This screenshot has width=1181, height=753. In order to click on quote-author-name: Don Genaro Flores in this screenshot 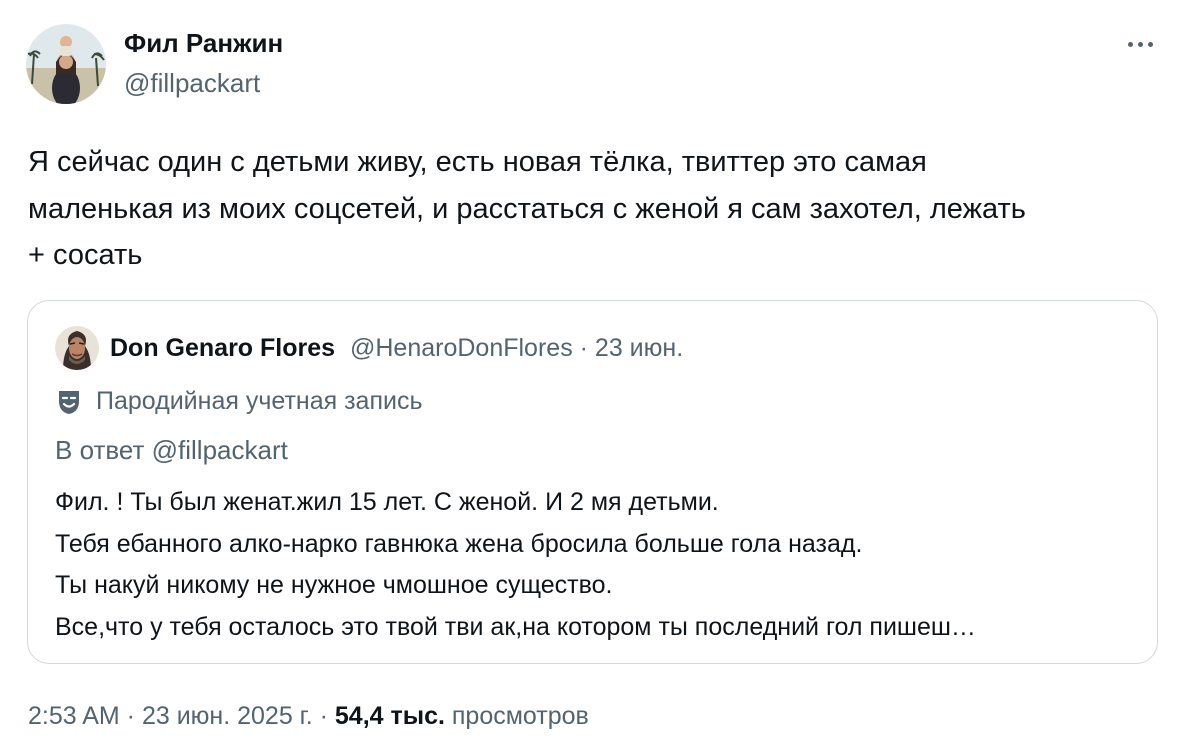, I will do `click(222, 348)`.